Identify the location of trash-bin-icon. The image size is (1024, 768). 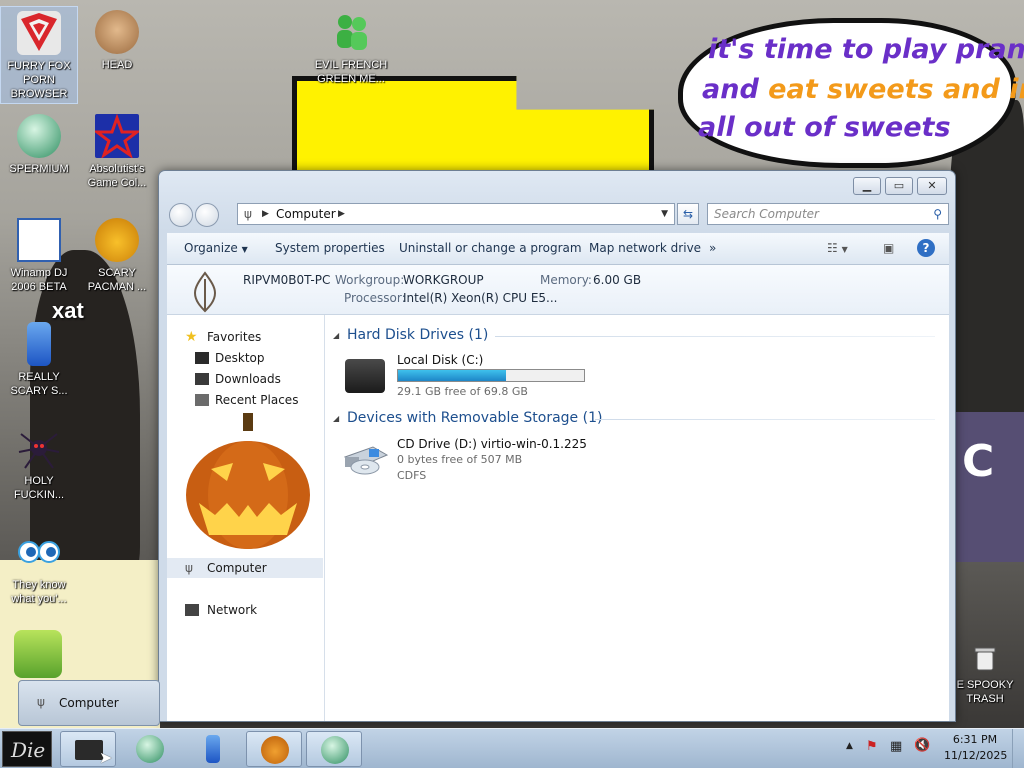
(985, 652).